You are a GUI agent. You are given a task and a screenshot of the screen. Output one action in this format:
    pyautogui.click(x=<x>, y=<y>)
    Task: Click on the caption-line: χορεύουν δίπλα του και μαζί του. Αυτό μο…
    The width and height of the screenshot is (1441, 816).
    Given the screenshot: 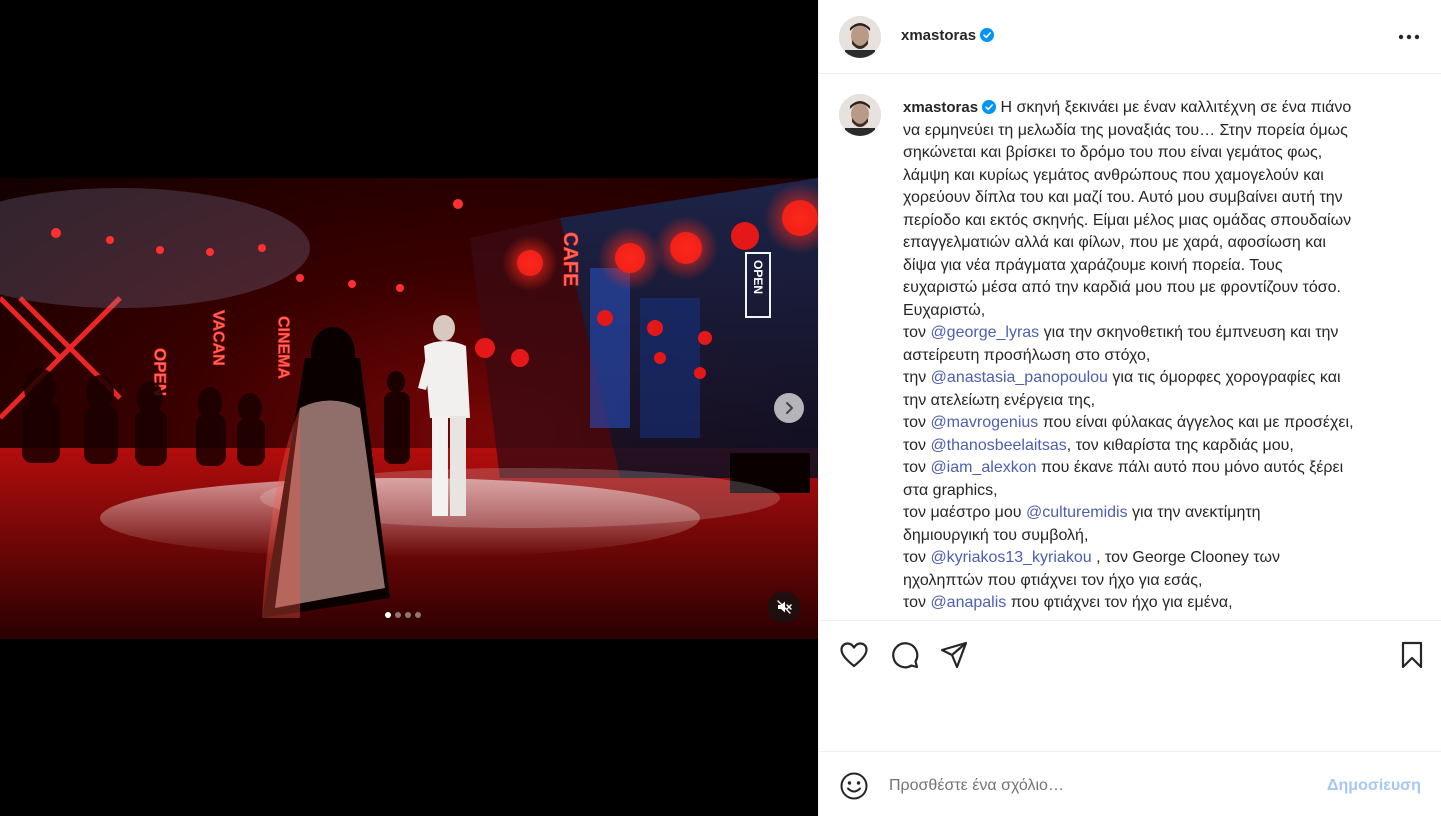 What is the action you would take?
    pyautogui.click(x=1159, y=198)
    